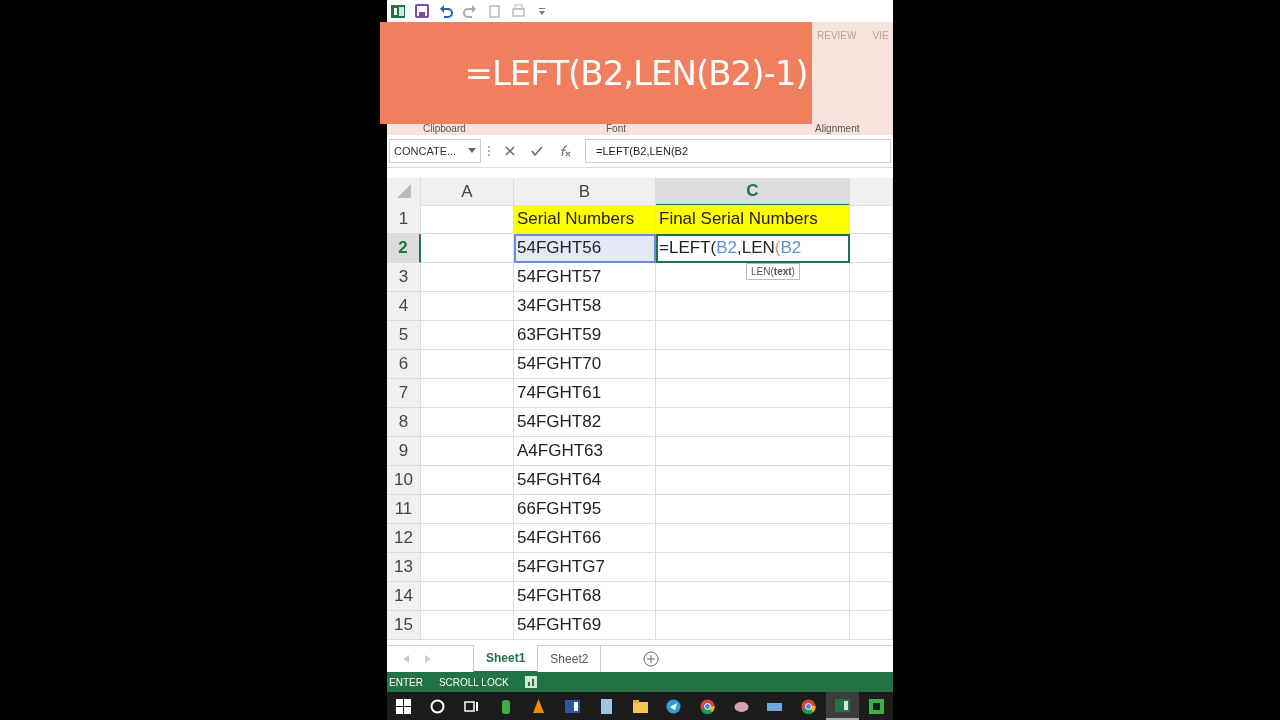 Image resolution: width=1280 pixels, height=720 pixels. I want to click on row-header: 10, so click(404, 480).